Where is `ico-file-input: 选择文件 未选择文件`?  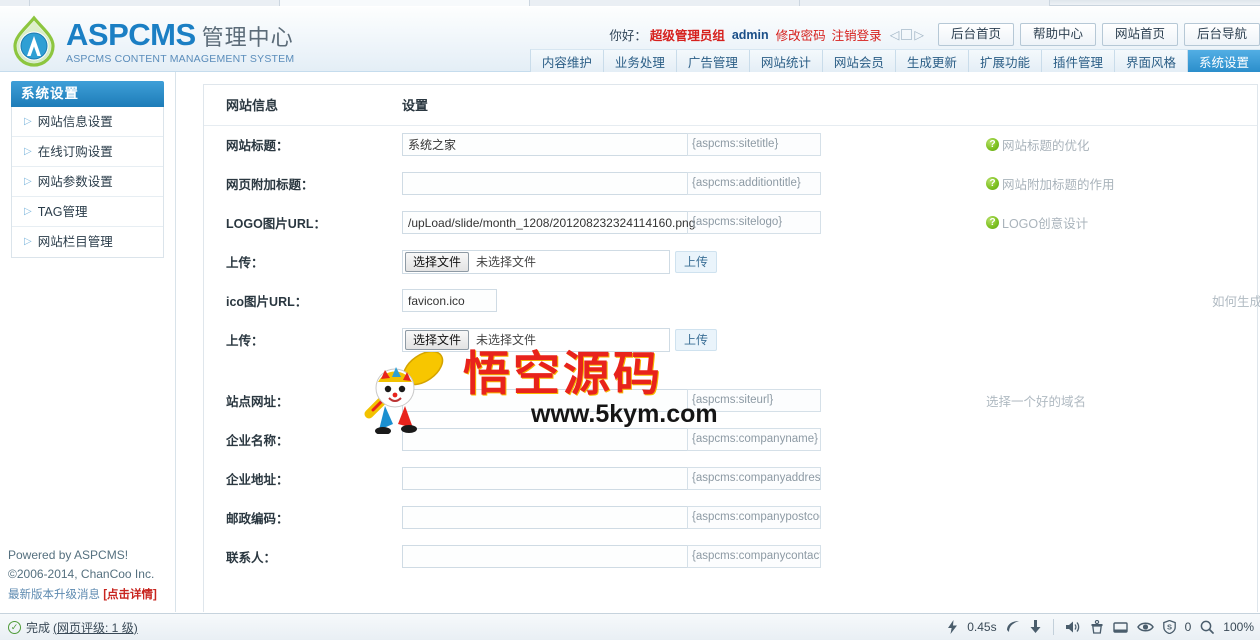 ico-file-input: 选择文件 未选择文件 is located at coordinates (536, 339).